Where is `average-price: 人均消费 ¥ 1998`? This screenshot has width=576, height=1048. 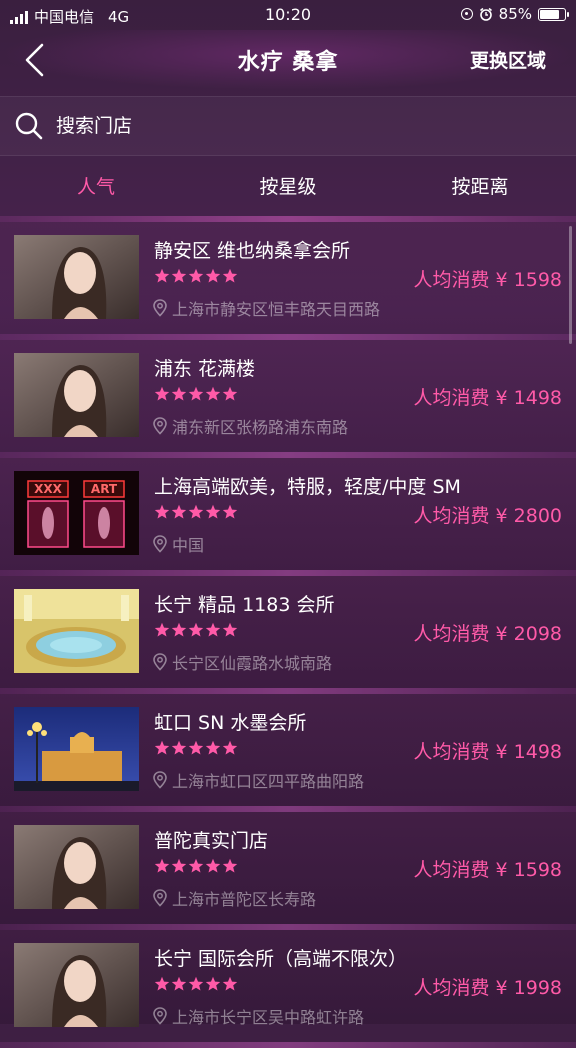 average-price: 人均消费 ¥ 1998 is located at coordinates (487, 988).